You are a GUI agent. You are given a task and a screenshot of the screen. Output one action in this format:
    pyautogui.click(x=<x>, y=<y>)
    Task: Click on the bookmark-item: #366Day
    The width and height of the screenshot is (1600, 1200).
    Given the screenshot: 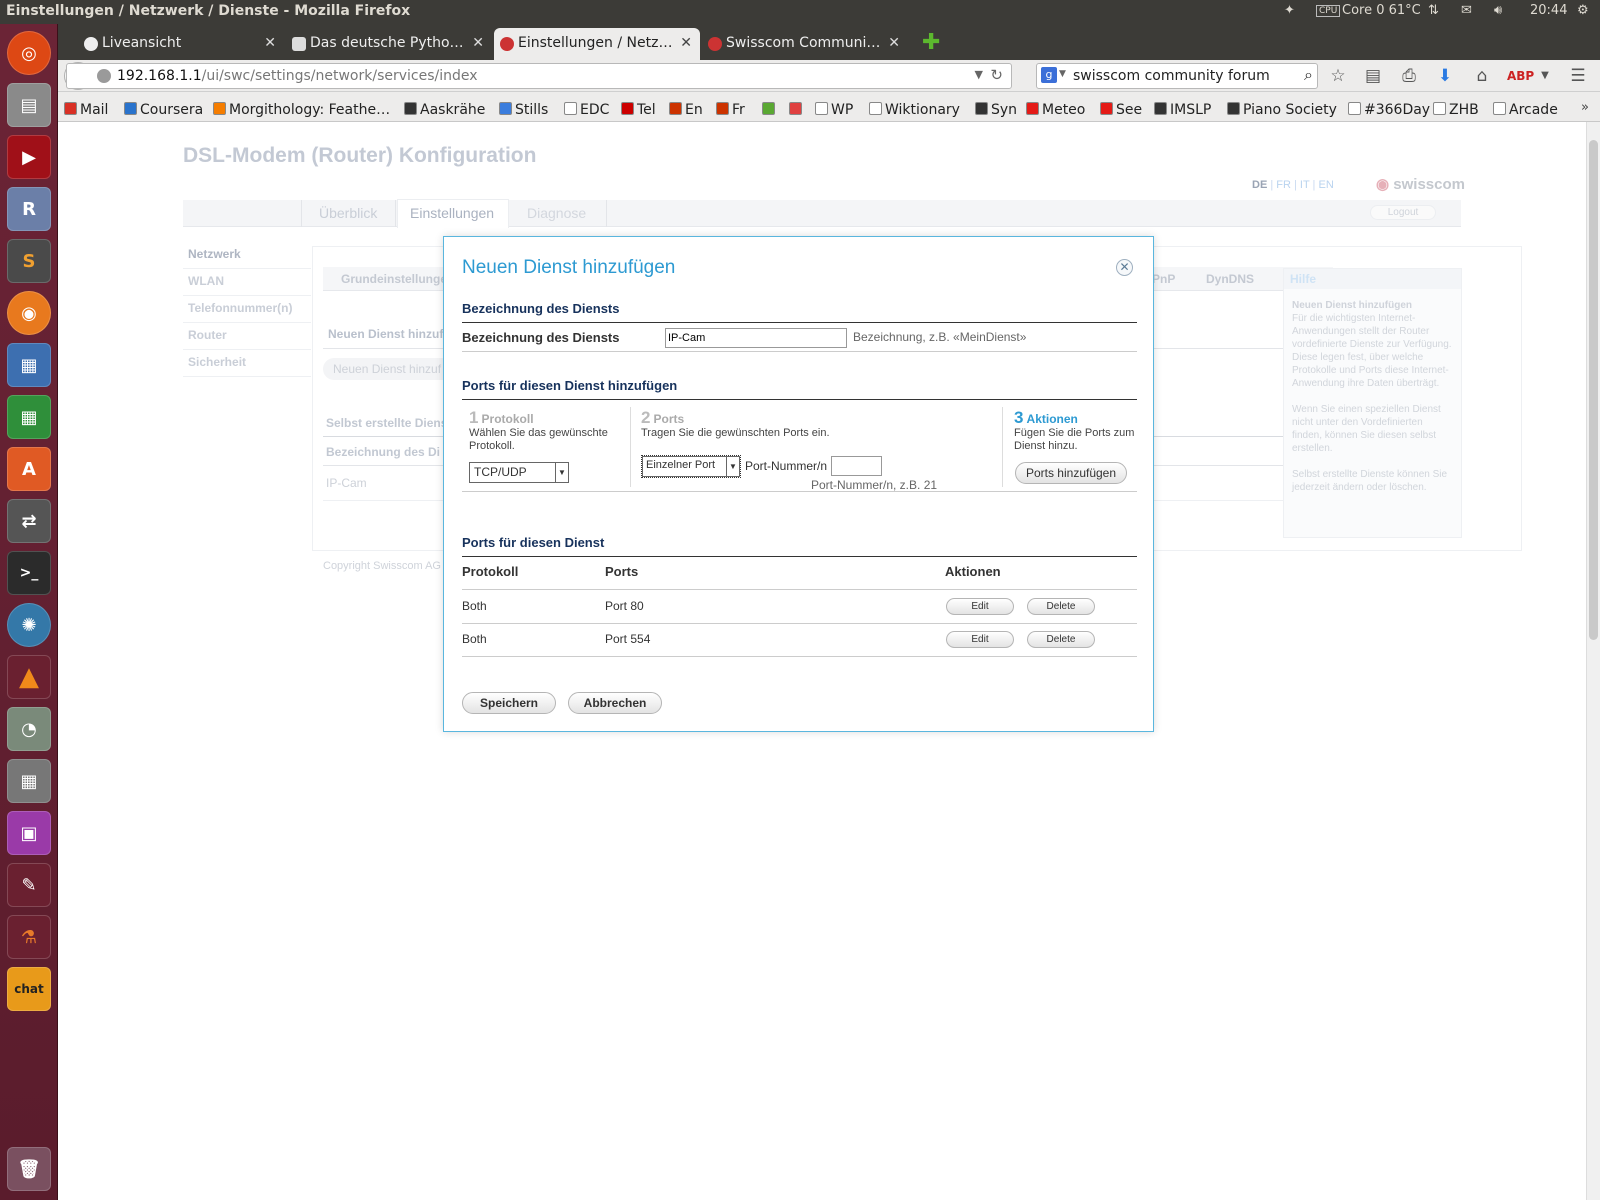 What is the action you would take?
    pyautogui.click(x=1389, y=110)
    